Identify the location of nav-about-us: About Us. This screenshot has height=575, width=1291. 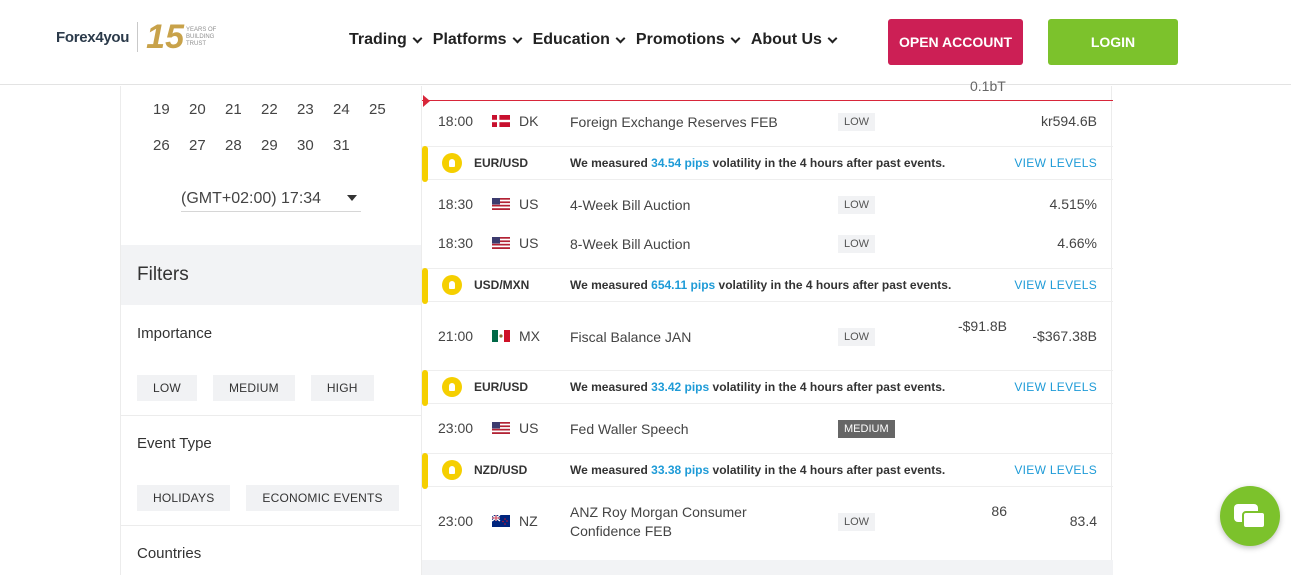
(794, 40).